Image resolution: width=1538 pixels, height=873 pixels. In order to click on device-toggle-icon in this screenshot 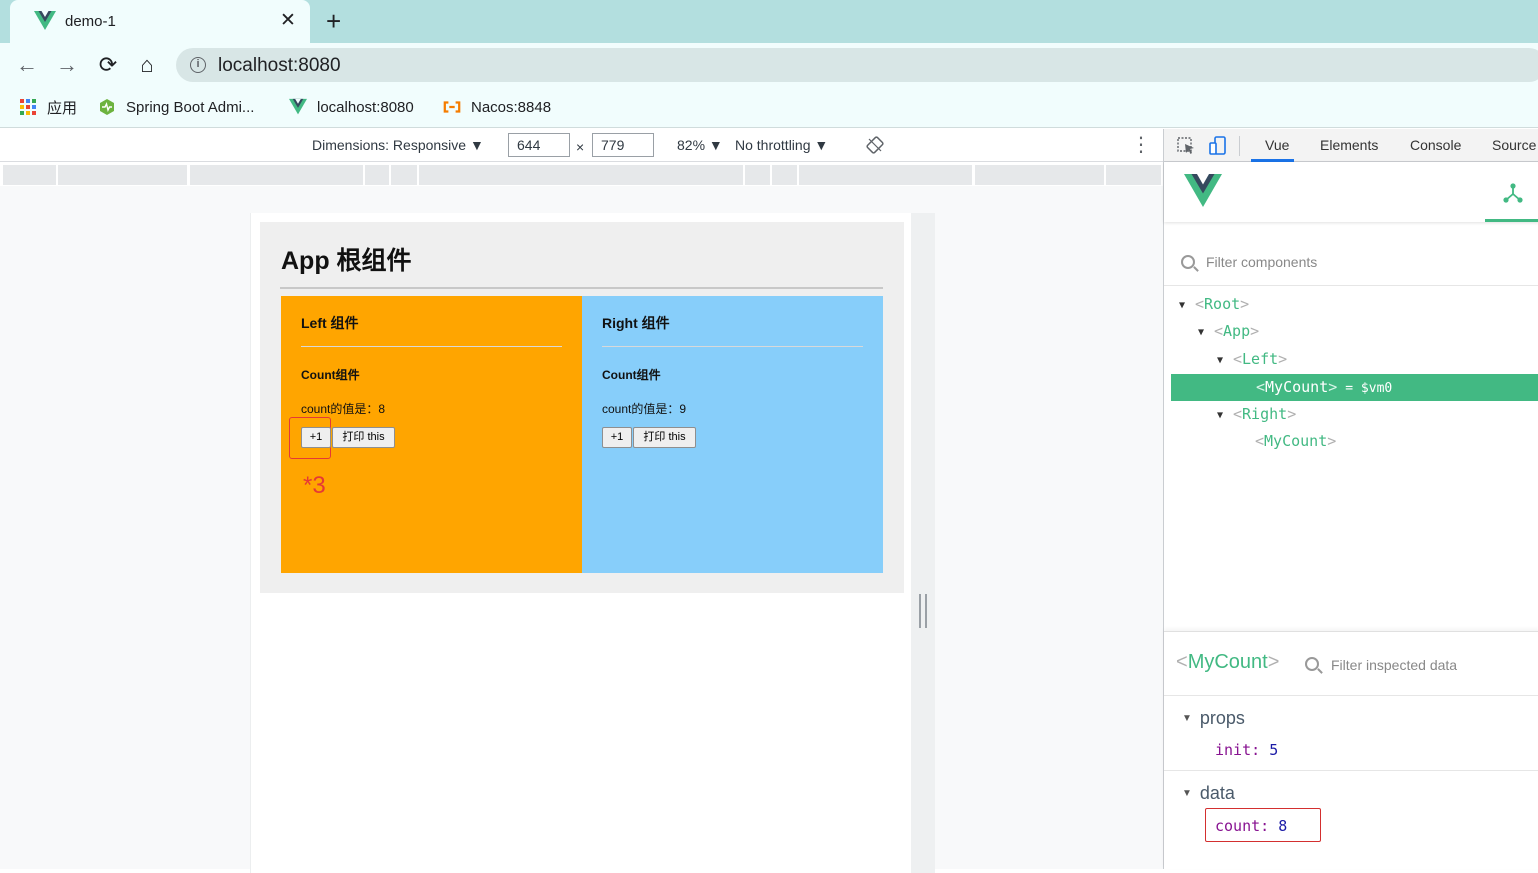, I will do `click(1218, 146)`.